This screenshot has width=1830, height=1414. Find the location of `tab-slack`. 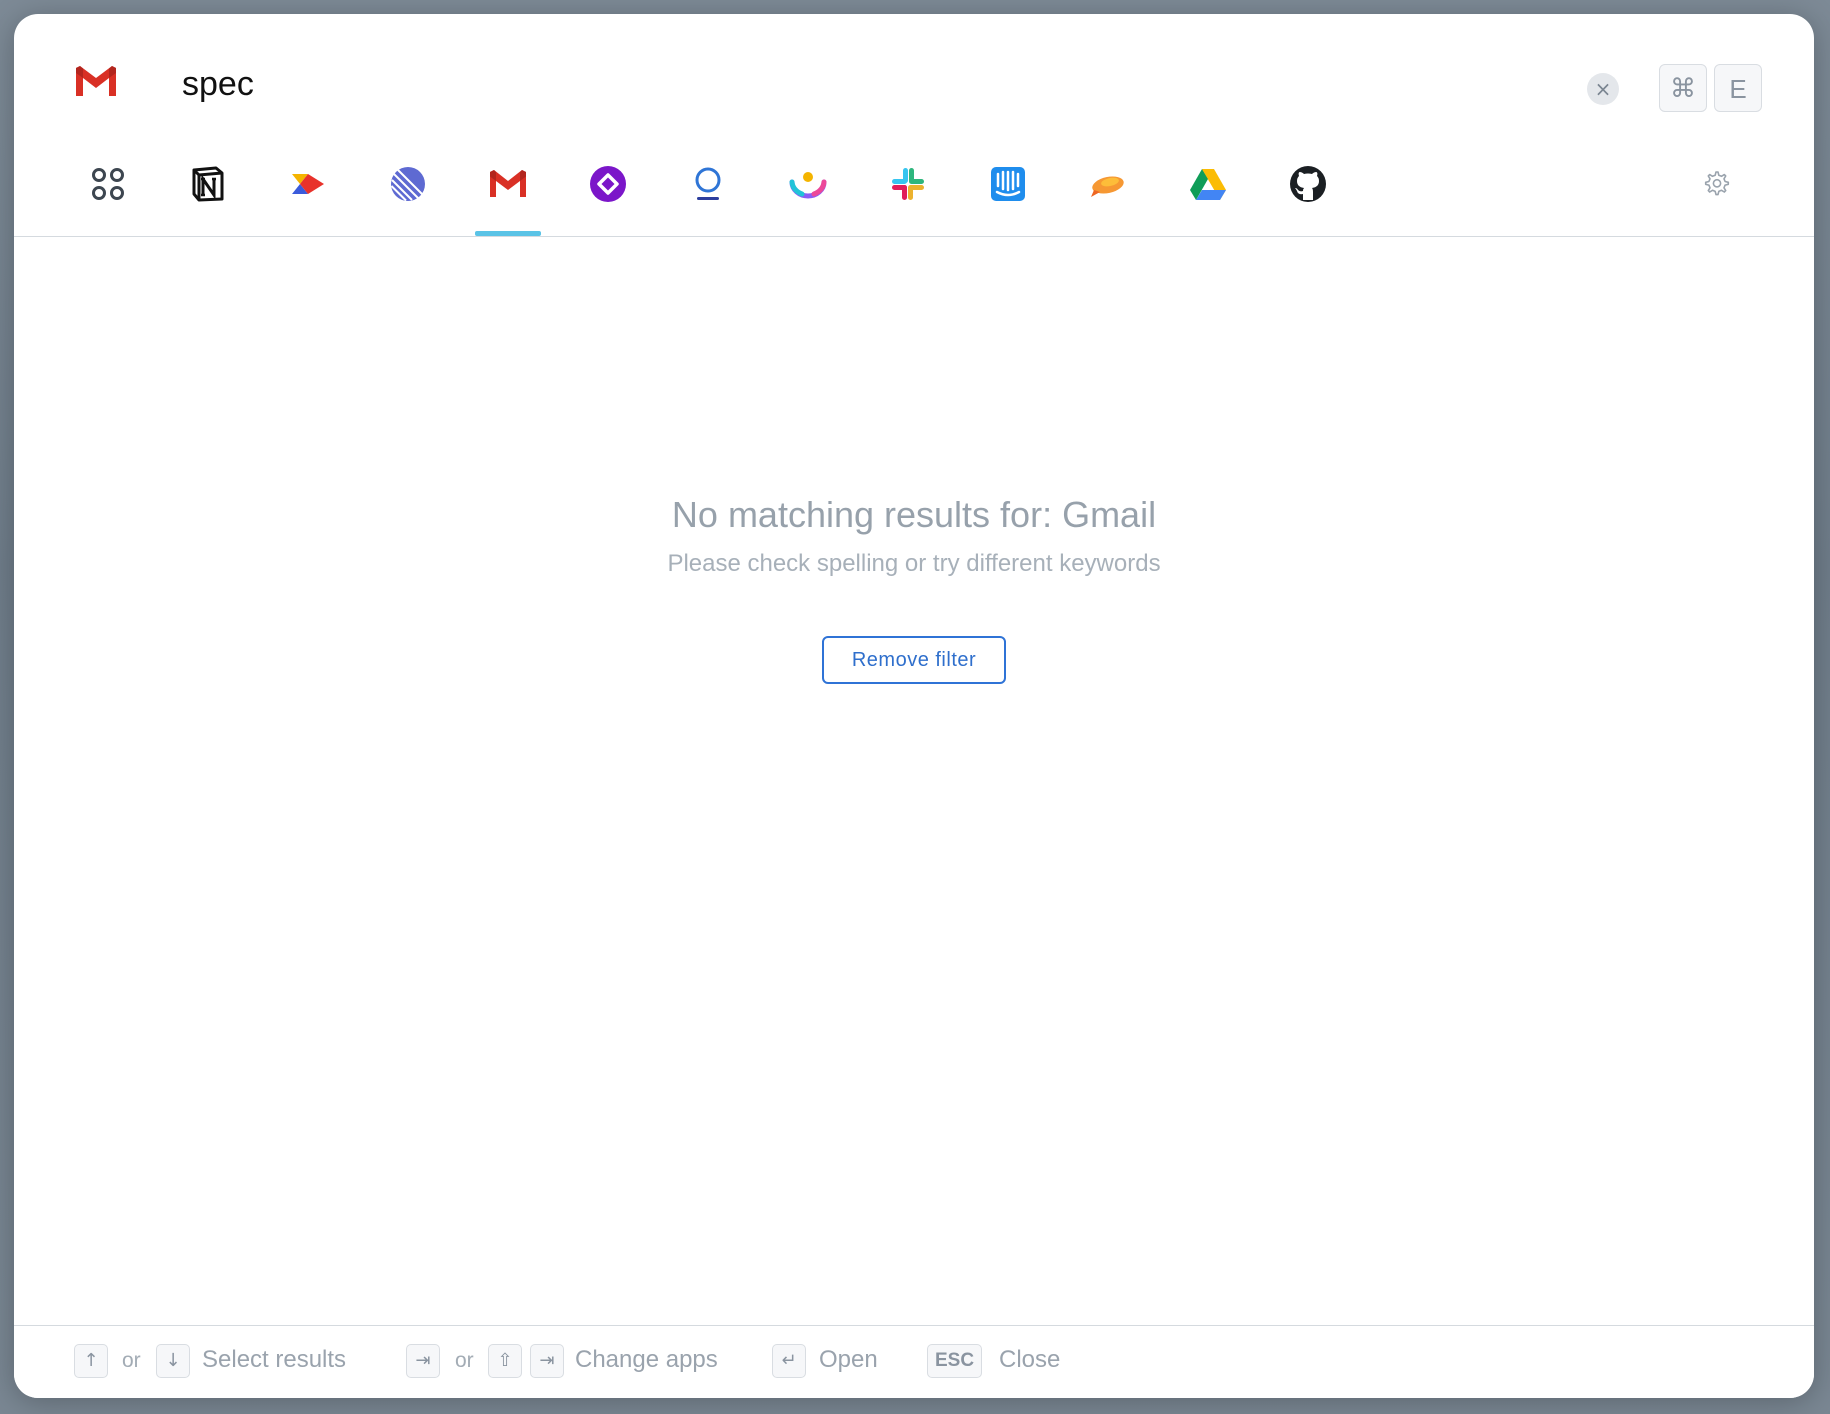

tab-slack is located at coordinates (908, 199).